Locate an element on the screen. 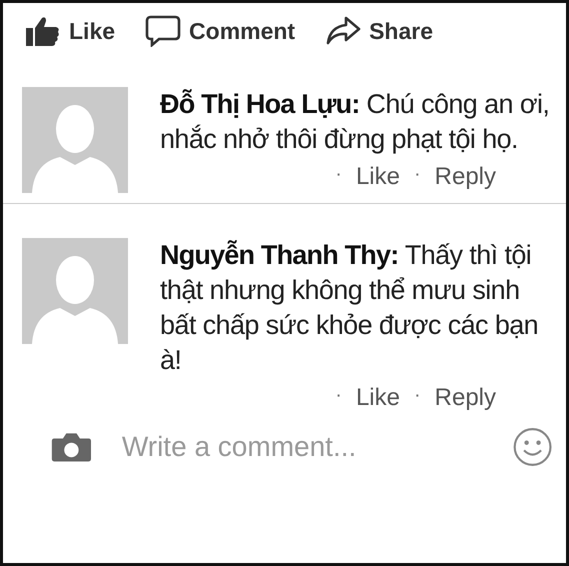 This screenshot has width=569, height=566. comment-button: Comment is located at coordinates (220, 31).